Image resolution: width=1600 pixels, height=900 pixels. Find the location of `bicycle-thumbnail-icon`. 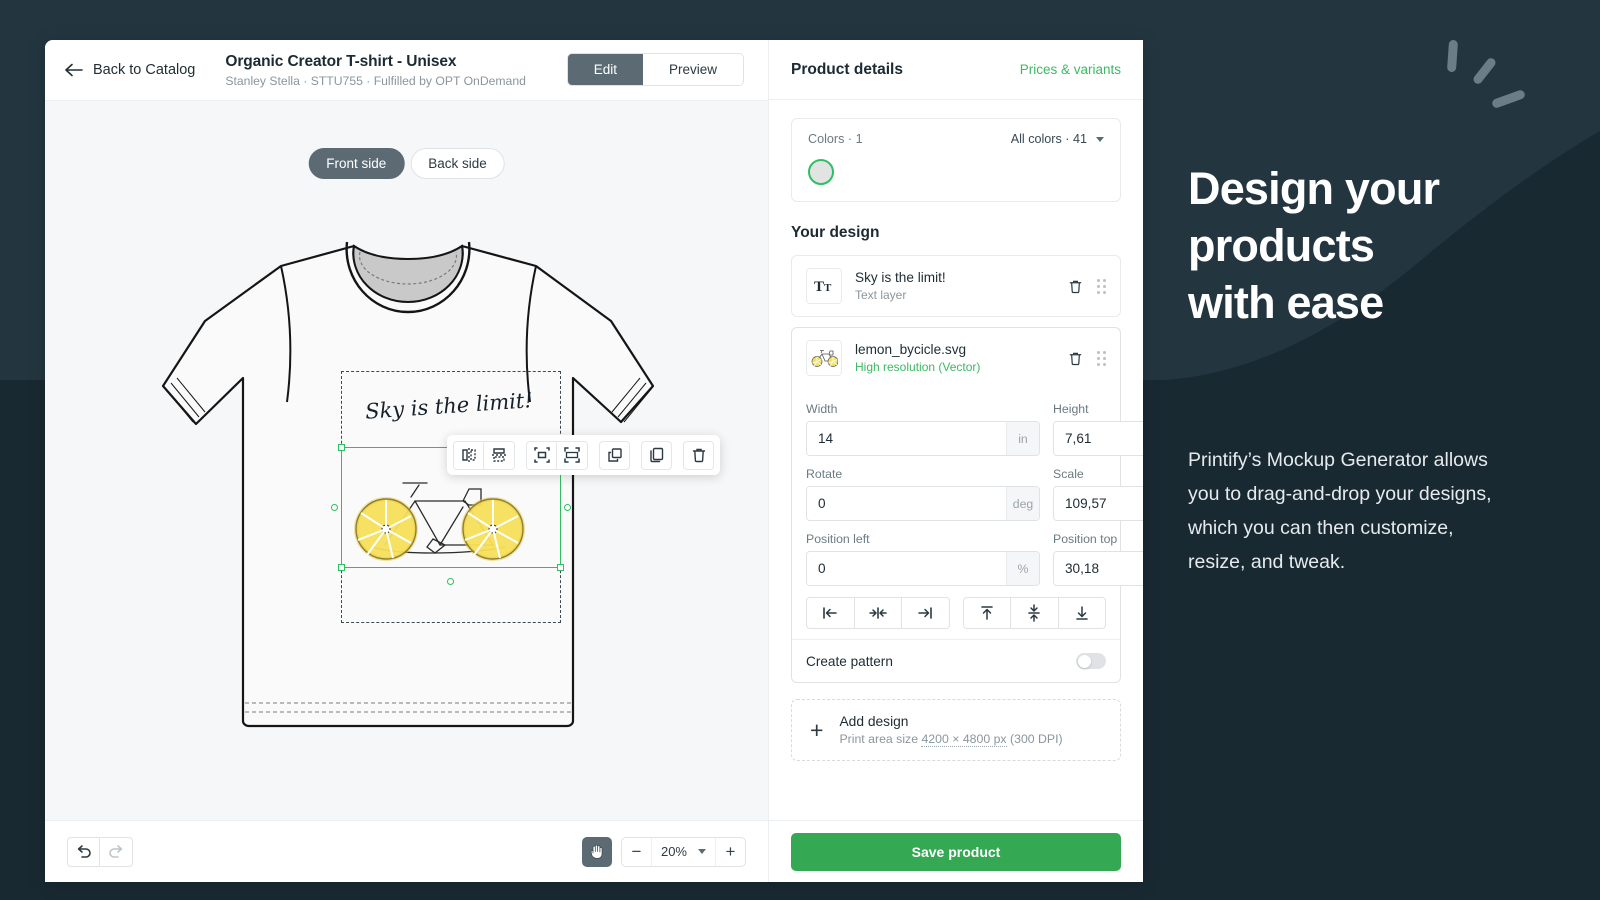

bicycle-thumbnail-icon is located at coordinates (824, 358).